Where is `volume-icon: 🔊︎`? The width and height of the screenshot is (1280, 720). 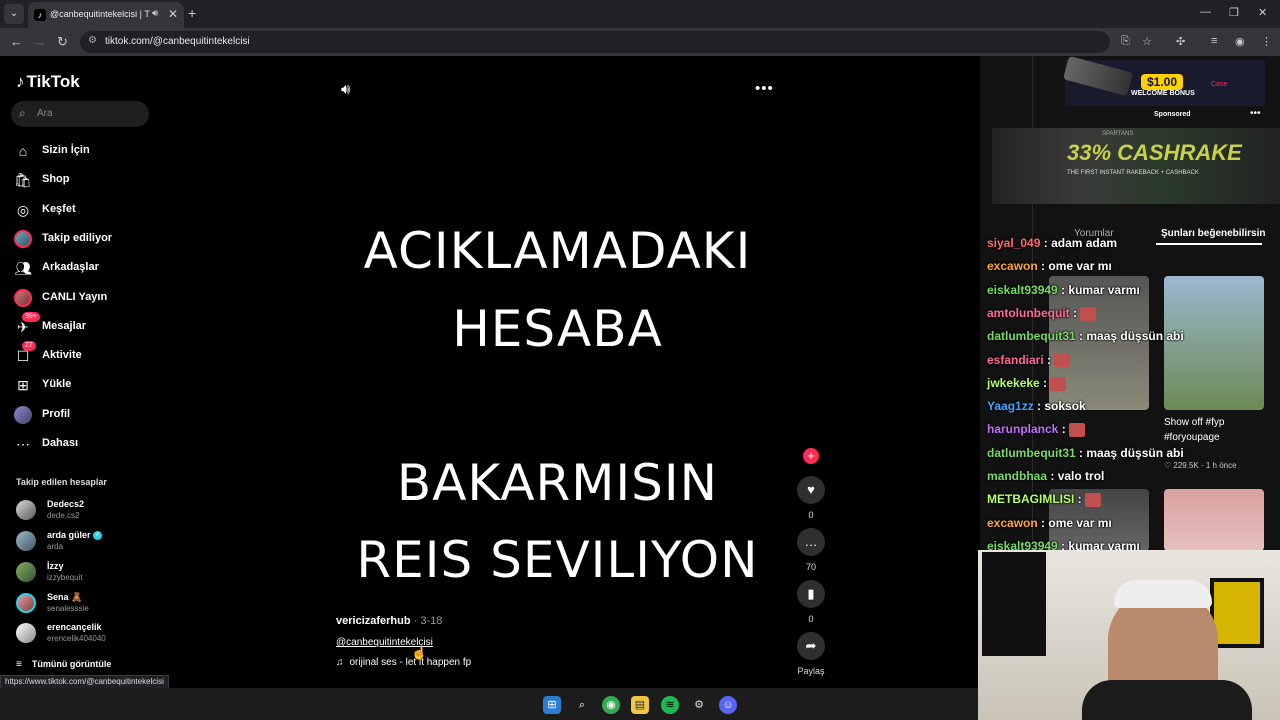
volume-icon: 🔊︎ is located at coordinates (345, 89).